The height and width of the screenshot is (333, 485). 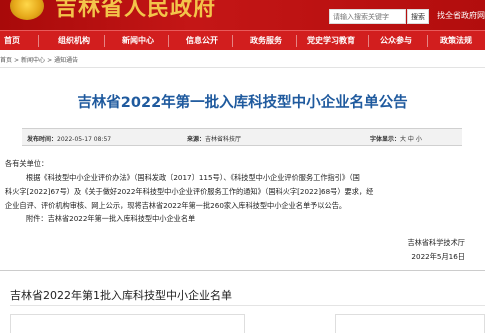 What do you see at coordinates (121, 295) in the screenshot?
I see `attachment-section-title: 吉林省2022年第1批入库科技型中小企业名单` at bounding box center [121, 295].